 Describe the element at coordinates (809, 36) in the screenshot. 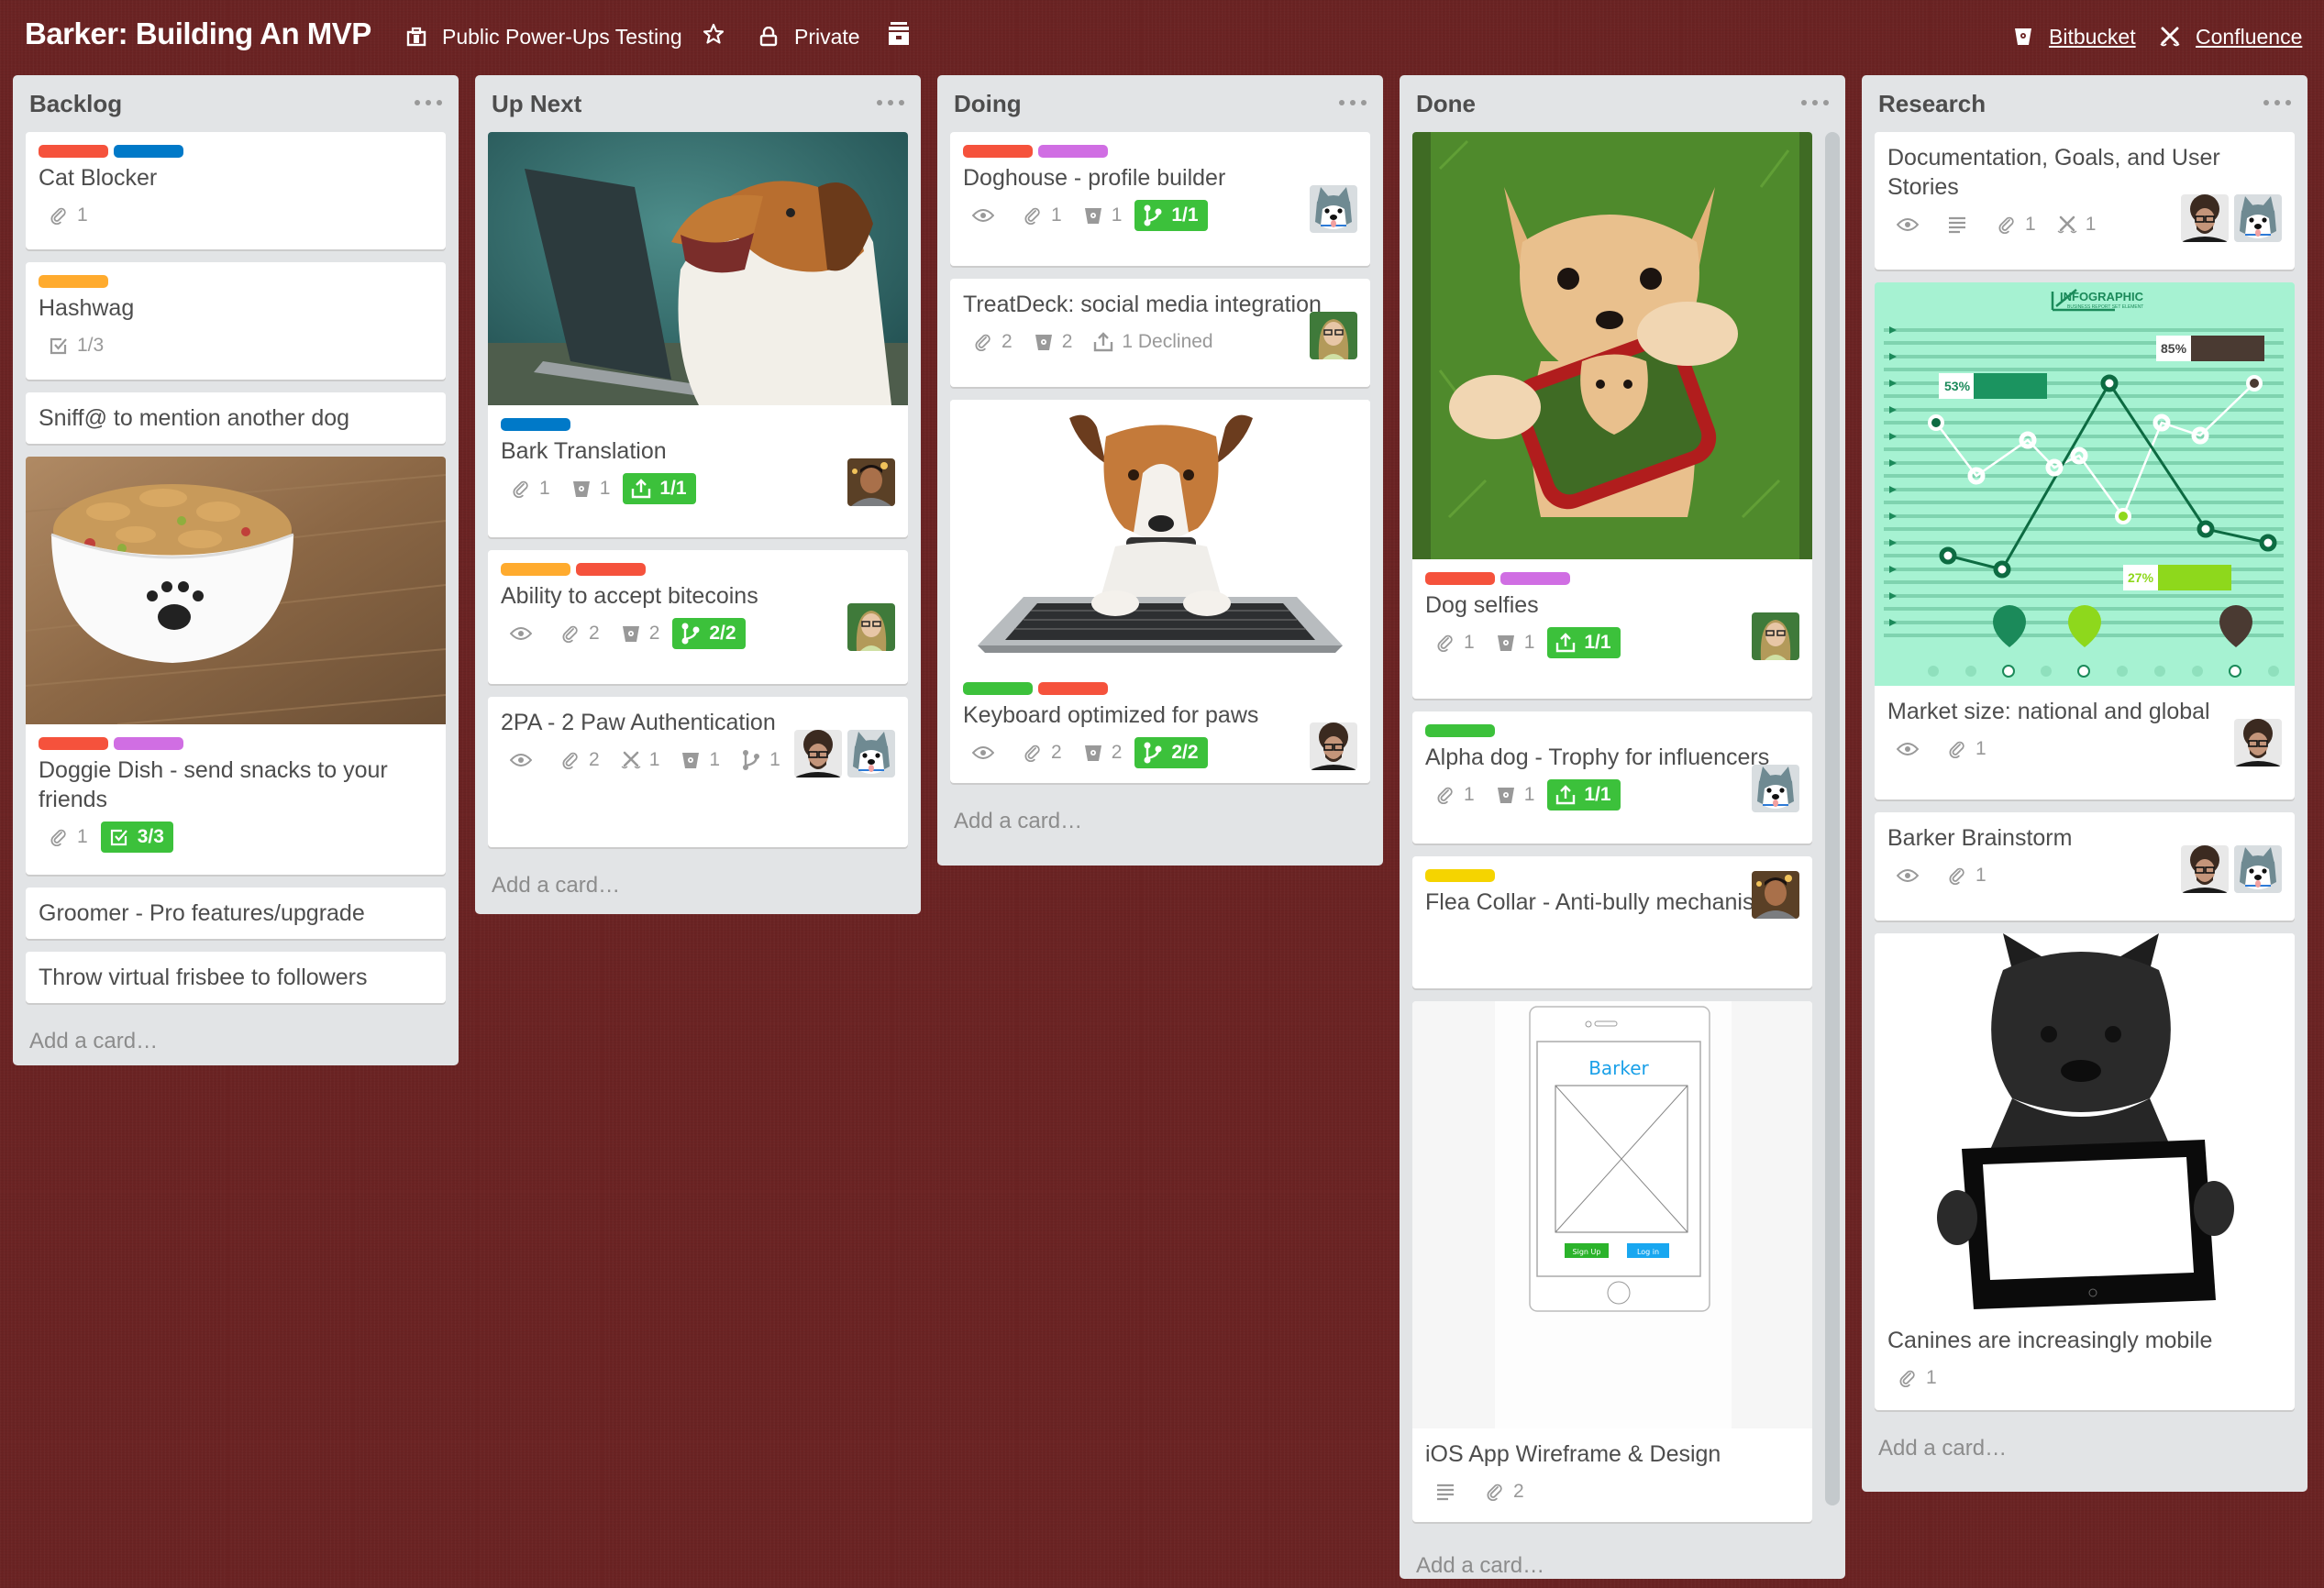

I see `visibility-button: Private` at that location.